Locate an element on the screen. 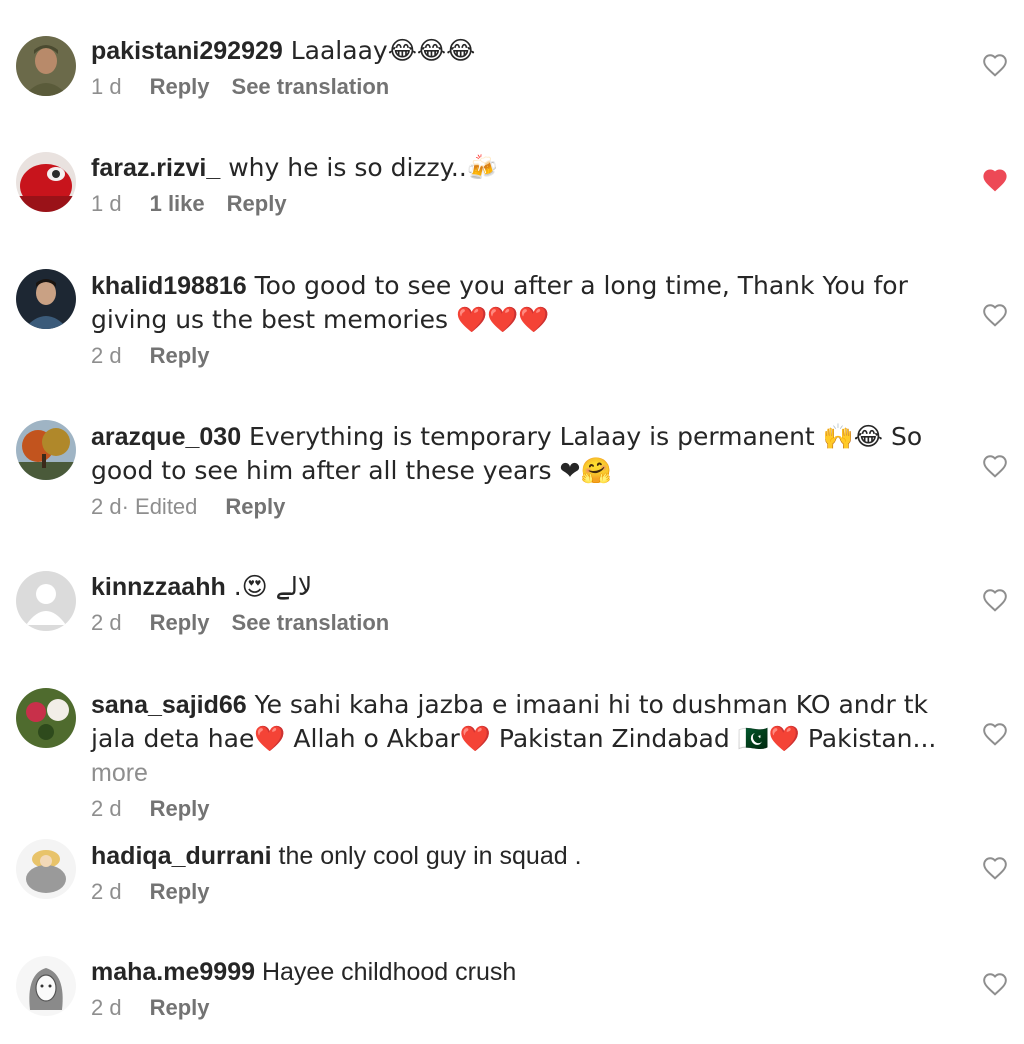  default-profile-icon is located at coordinates (46, 601).